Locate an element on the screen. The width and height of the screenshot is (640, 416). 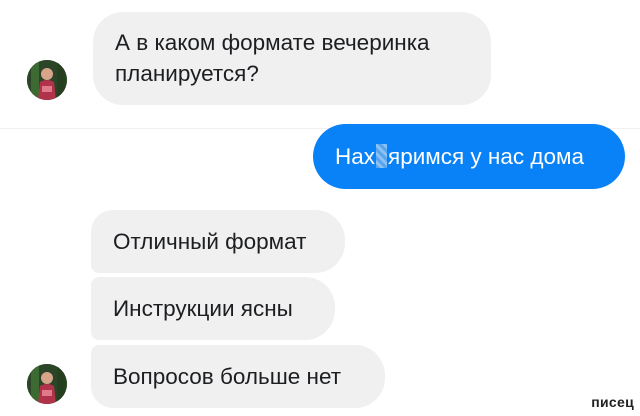
message-text: Отличный формат is located at coordinates (210, 241).